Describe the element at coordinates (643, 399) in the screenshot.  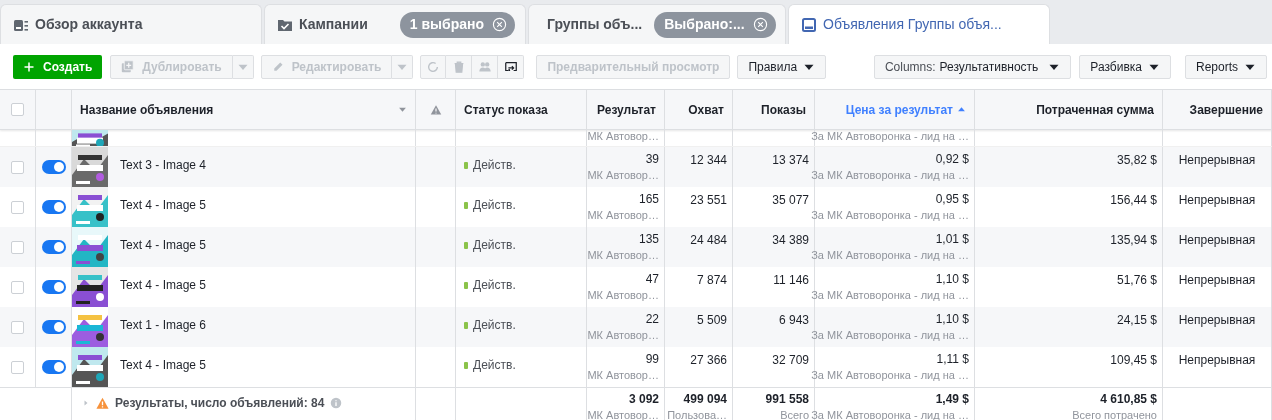
I see `cell-value: 3 092` at that location.